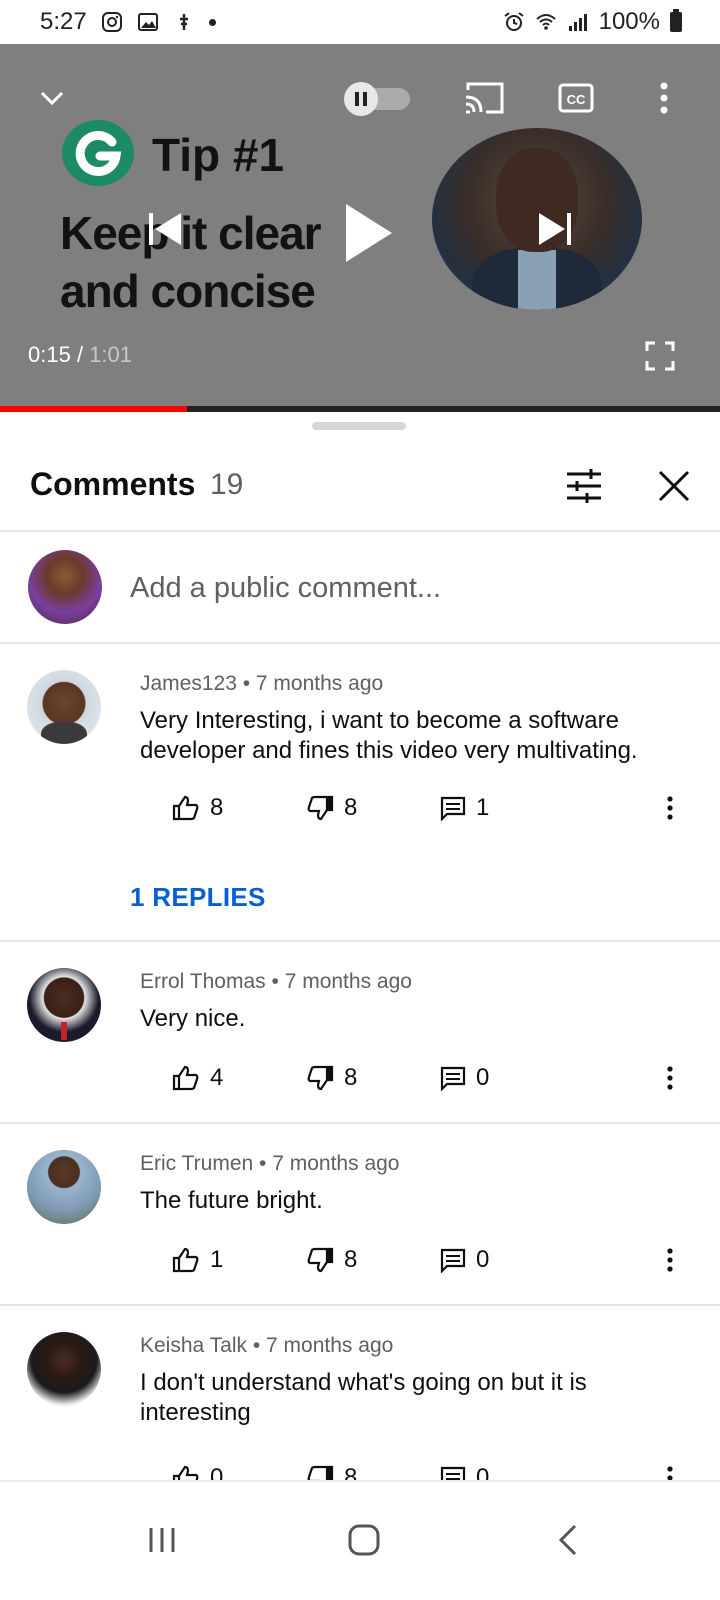 The width and height of the screenshot is (720, 1600). Describe the element at coordinates (191, 262) in the screenshot. I see `video-headline: Keep it clear and concise` at that location.